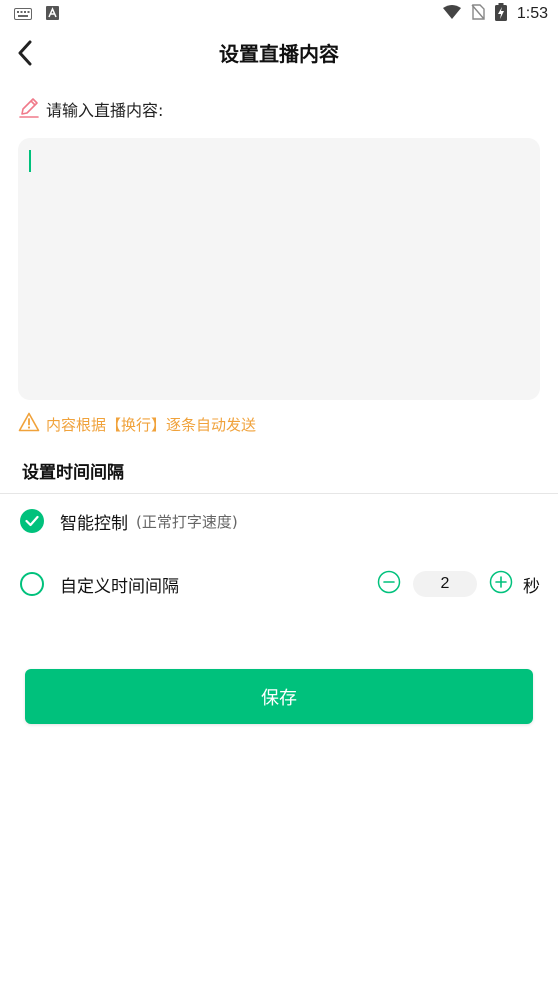  Describe the element at coordinates (532, 13) in the screenshot. I see `status-time: 1:53` at that location.